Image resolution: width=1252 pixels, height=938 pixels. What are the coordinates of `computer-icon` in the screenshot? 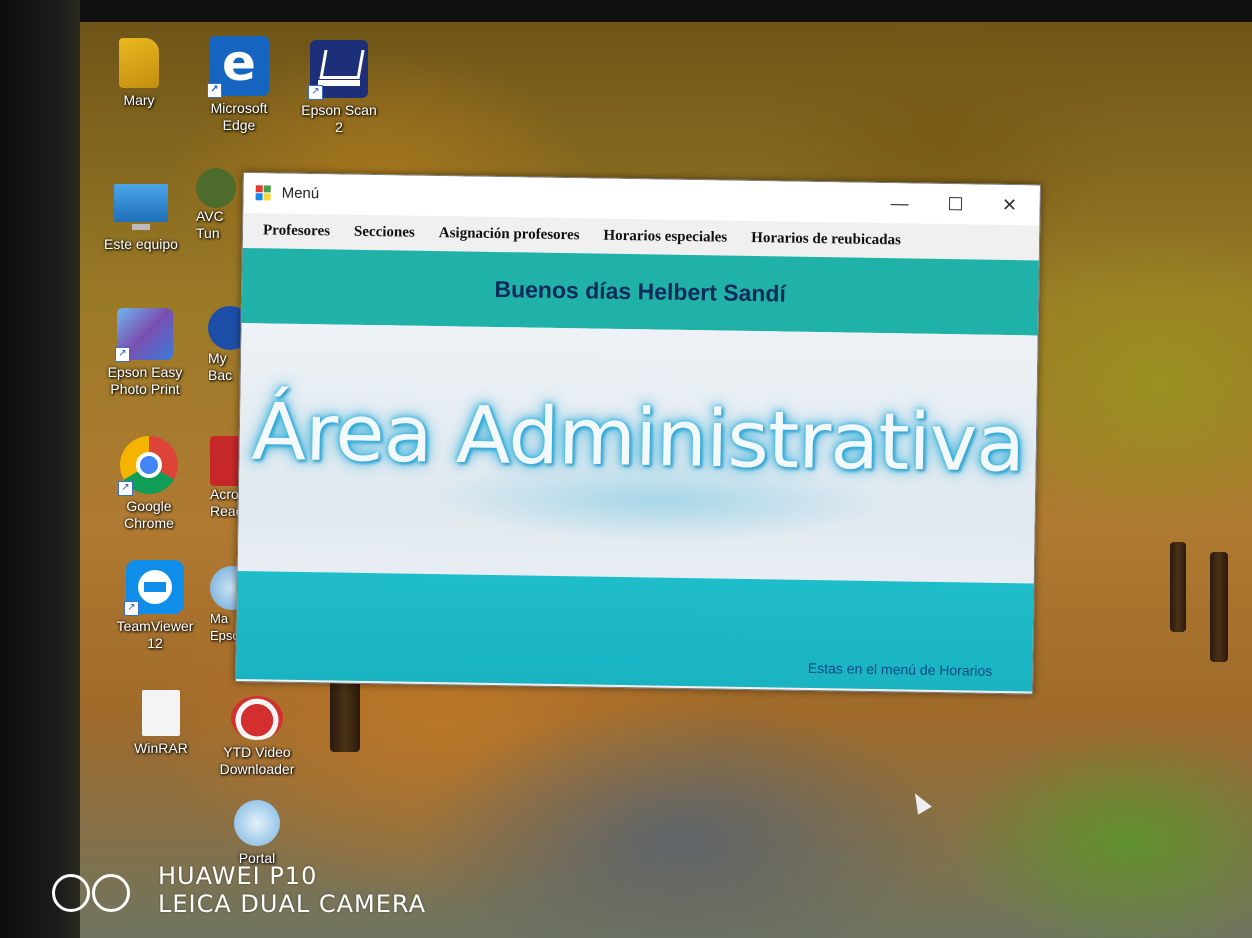 It's located at (141, 207).